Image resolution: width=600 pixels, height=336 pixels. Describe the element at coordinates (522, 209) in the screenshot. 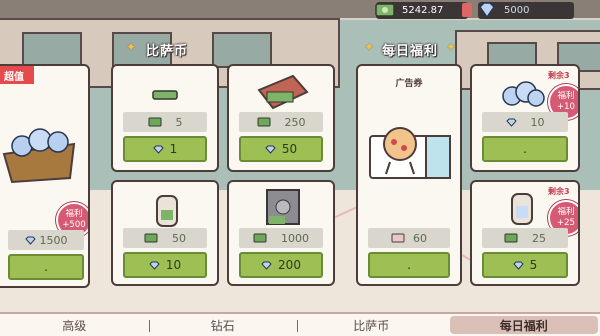

I see `diamond-jar-icon` at that location.